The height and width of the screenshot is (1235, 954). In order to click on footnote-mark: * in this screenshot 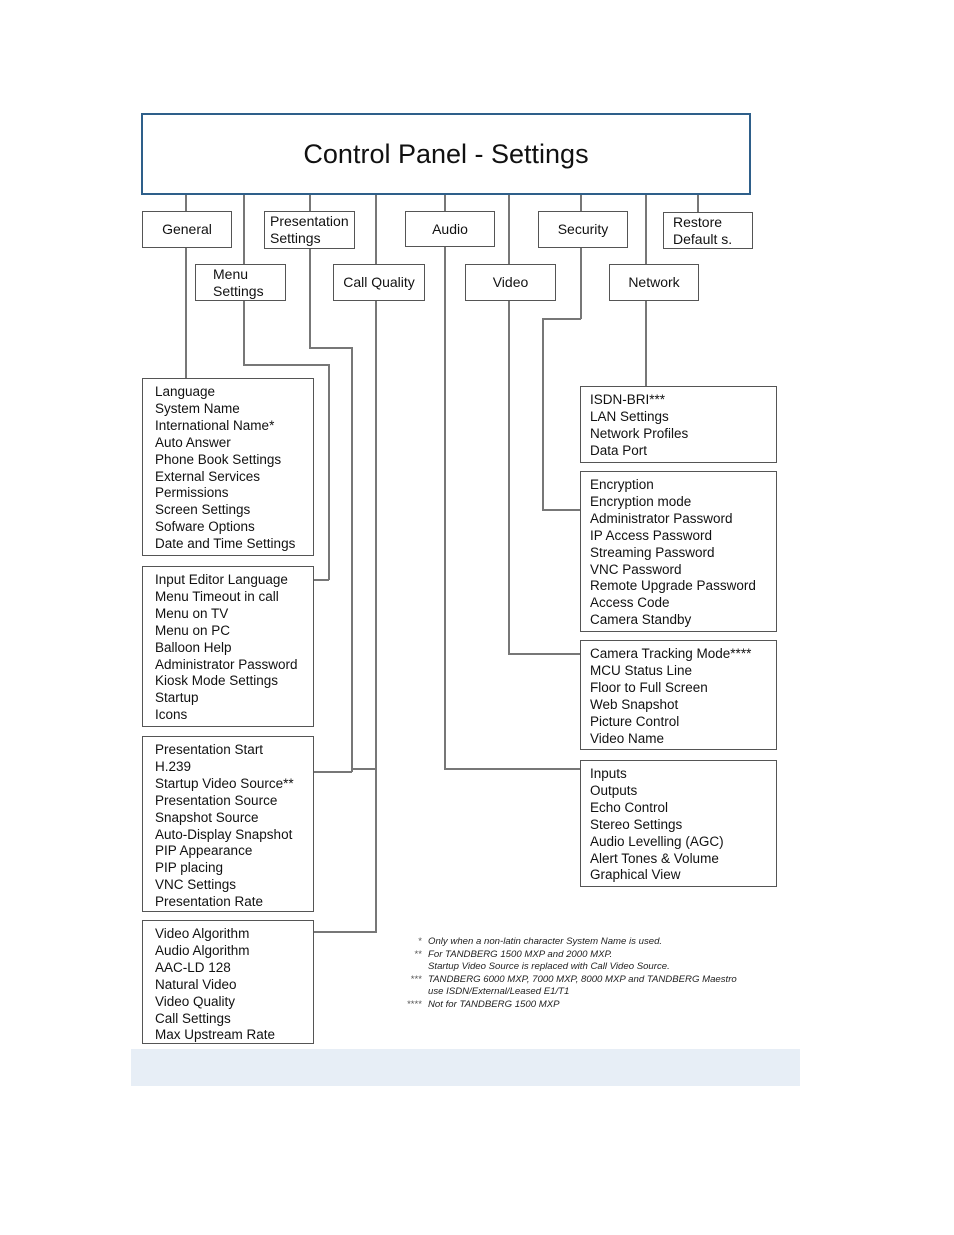, I will do `click(420, 941)`.